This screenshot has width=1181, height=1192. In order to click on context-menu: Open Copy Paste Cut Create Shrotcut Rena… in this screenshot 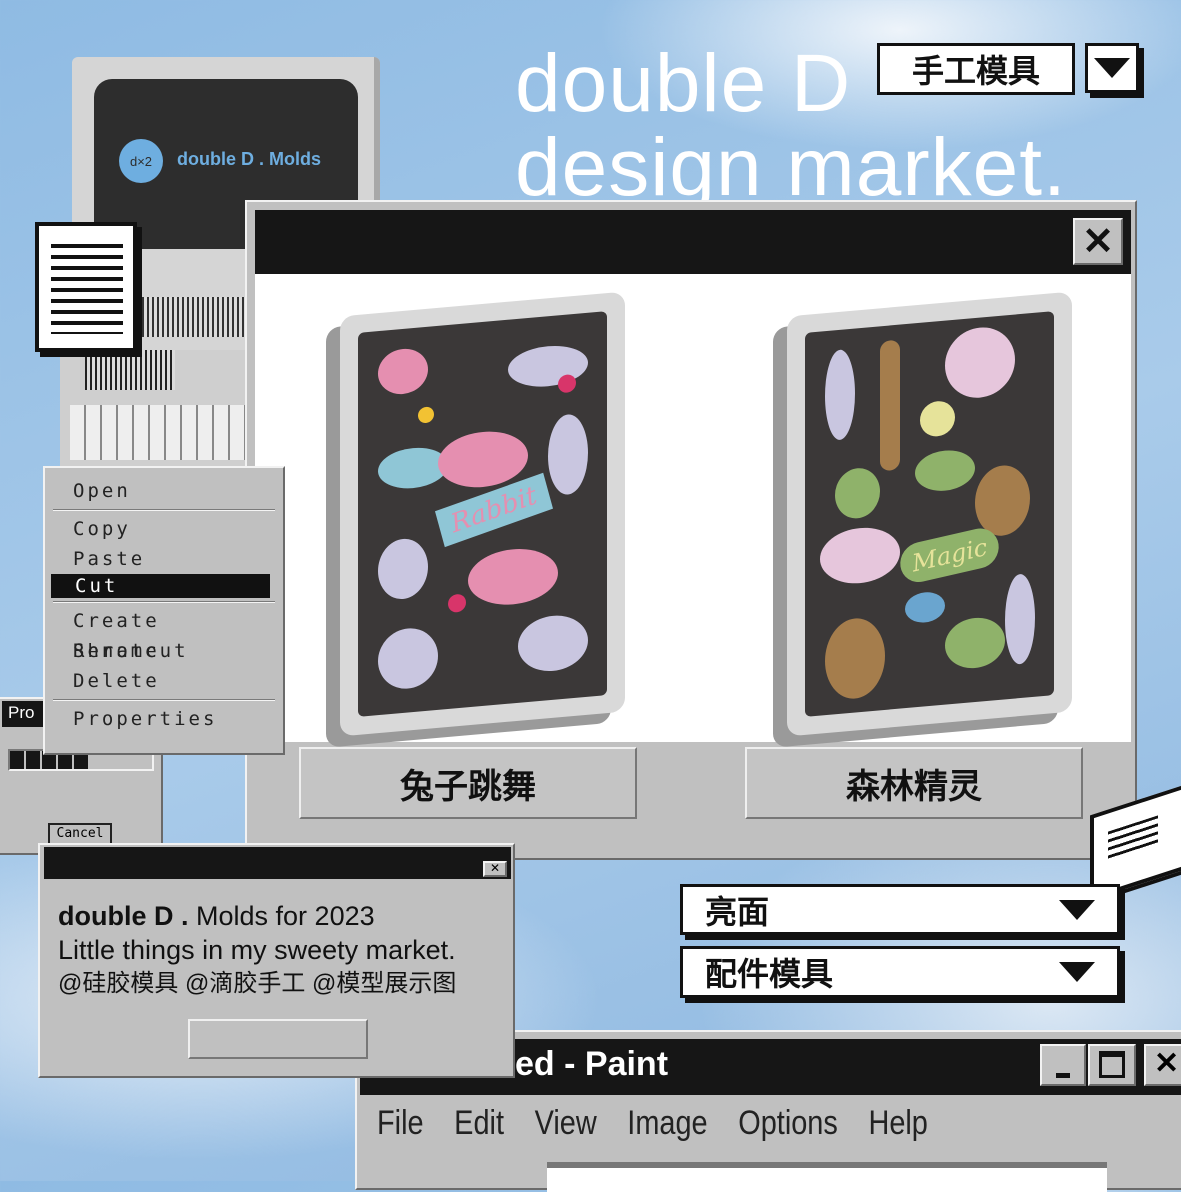, I will do `click(164, 610)`.